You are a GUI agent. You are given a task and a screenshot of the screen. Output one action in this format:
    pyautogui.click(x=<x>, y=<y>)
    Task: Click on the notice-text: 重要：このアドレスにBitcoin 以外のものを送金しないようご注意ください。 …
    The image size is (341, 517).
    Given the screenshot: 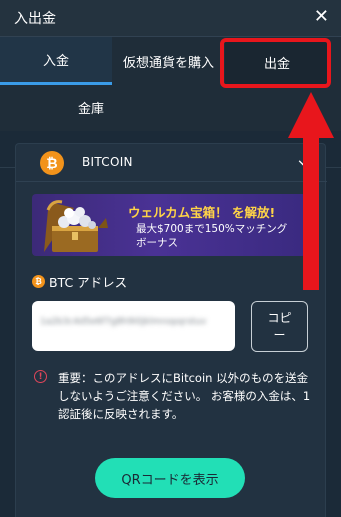 What is the action you would take?
    pyautogui.click(x=184, y=396)
    